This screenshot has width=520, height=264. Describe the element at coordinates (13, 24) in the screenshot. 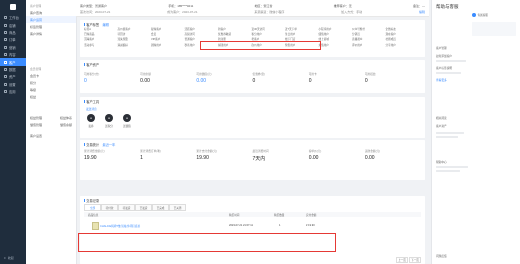

I see `sidebar-item-1: 店铺` at that location.